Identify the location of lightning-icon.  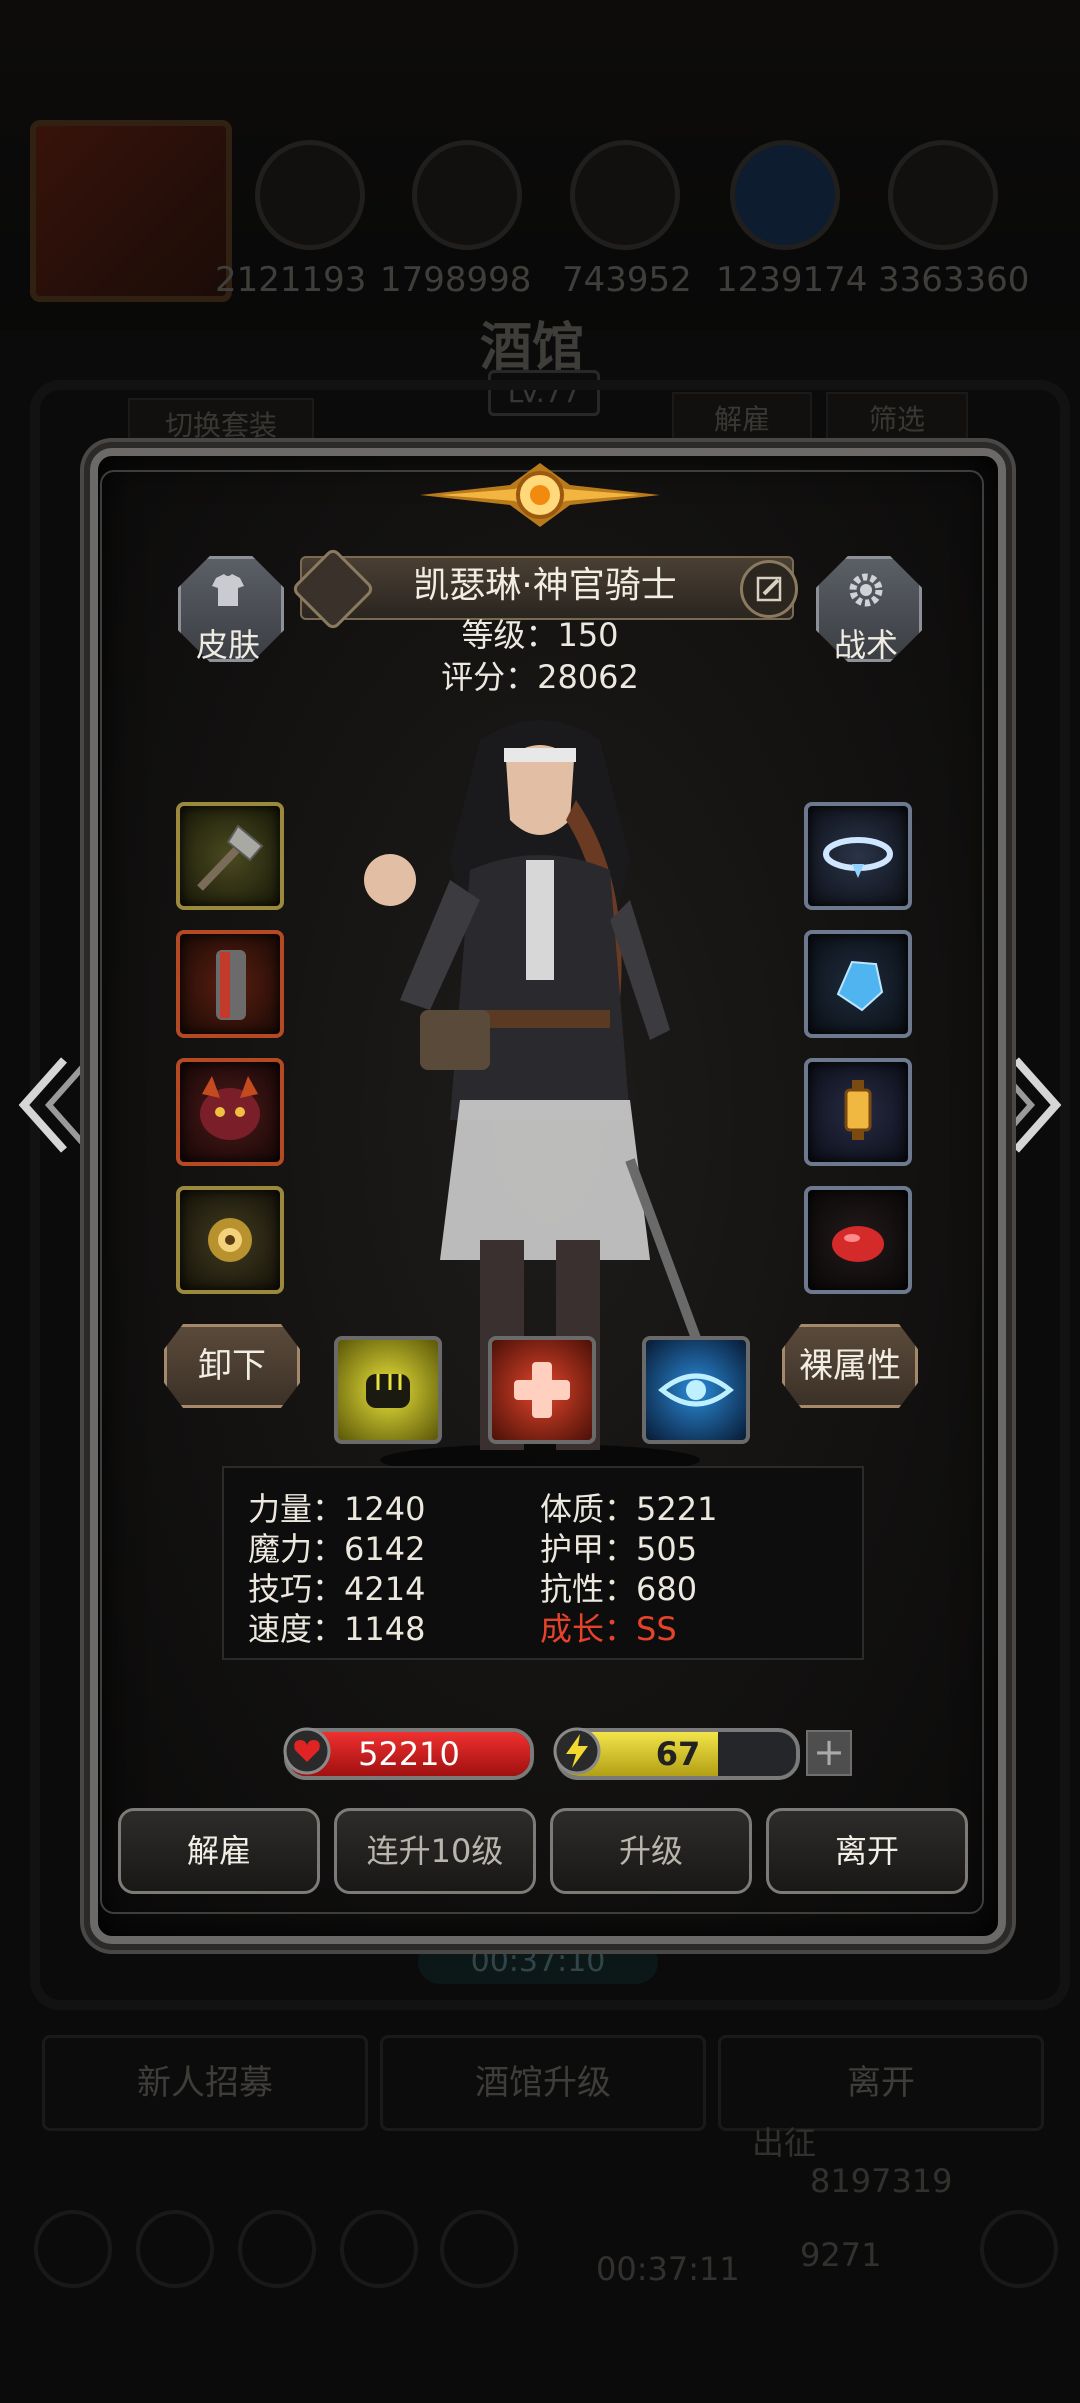
(577, 1751).